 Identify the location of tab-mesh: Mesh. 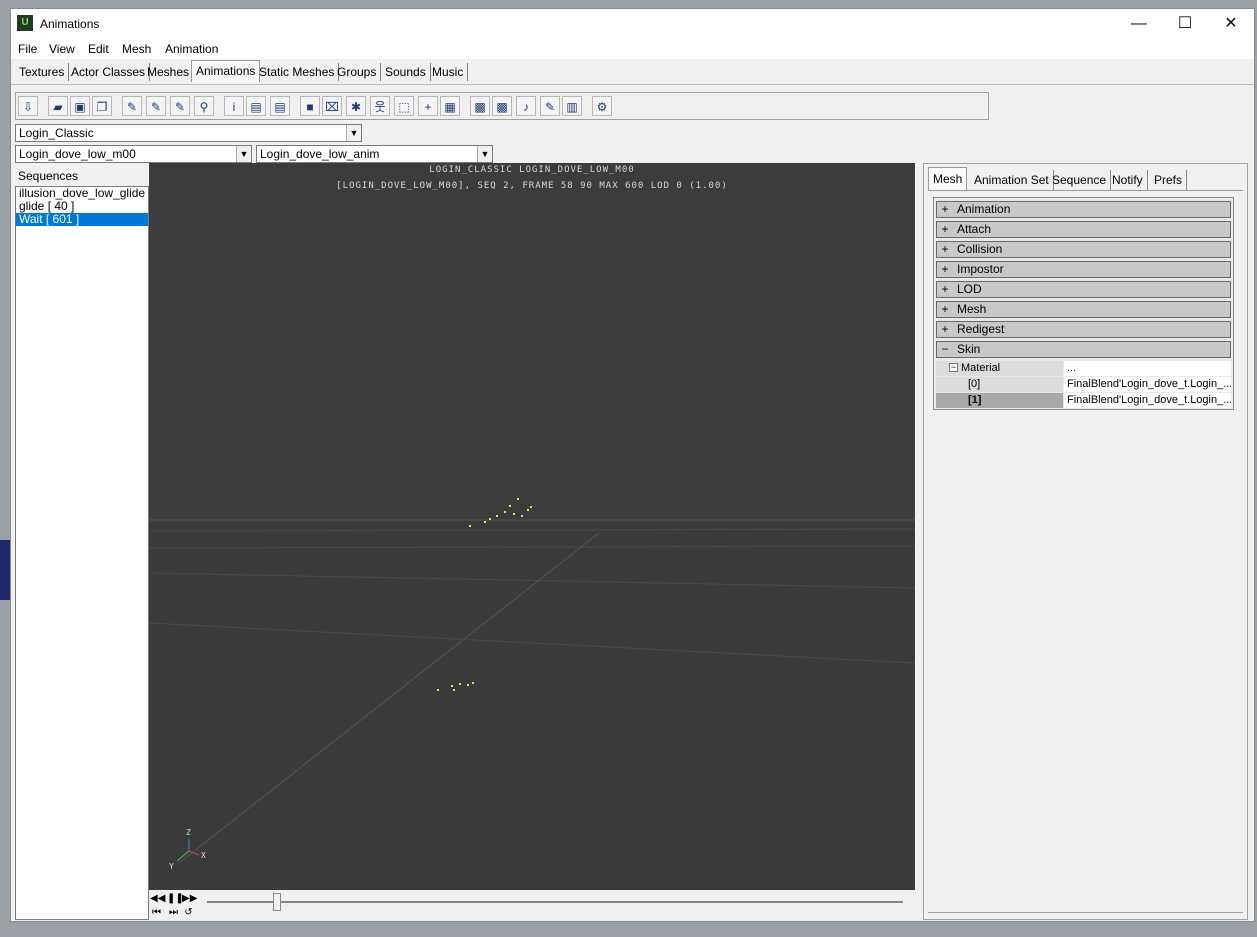
(948, 179).